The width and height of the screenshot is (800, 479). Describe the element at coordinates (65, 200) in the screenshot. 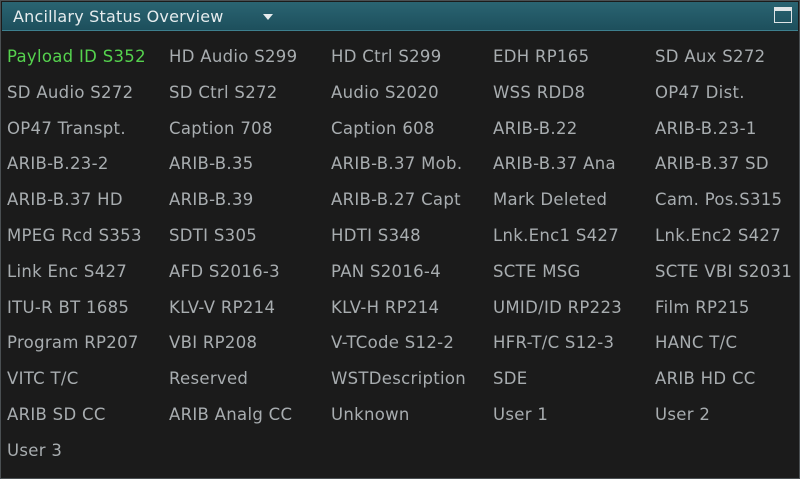

I see `status-item: ARIB-B.37 HD` at that location.